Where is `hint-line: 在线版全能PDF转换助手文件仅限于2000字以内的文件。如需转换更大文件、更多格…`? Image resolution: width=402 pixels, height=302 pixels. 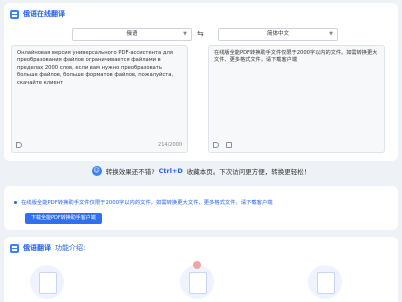 hint-line: 在线版全能PDF转换助手文件仅限于2000字以内的文件。如需转换更大文件、更多格… is located at coordinates (143, 202).